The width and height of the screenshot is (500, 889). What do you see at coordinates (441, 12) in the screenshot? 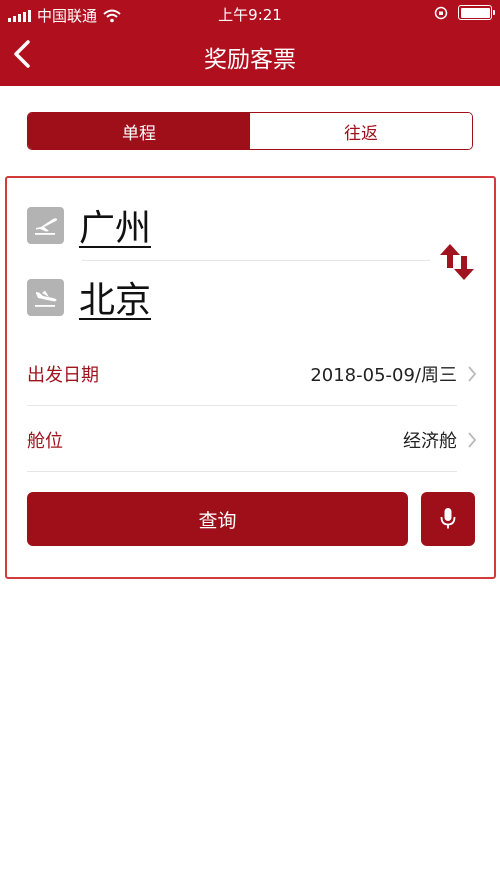
I see `orientation-lock-icon` at bounding box center [441, 12].